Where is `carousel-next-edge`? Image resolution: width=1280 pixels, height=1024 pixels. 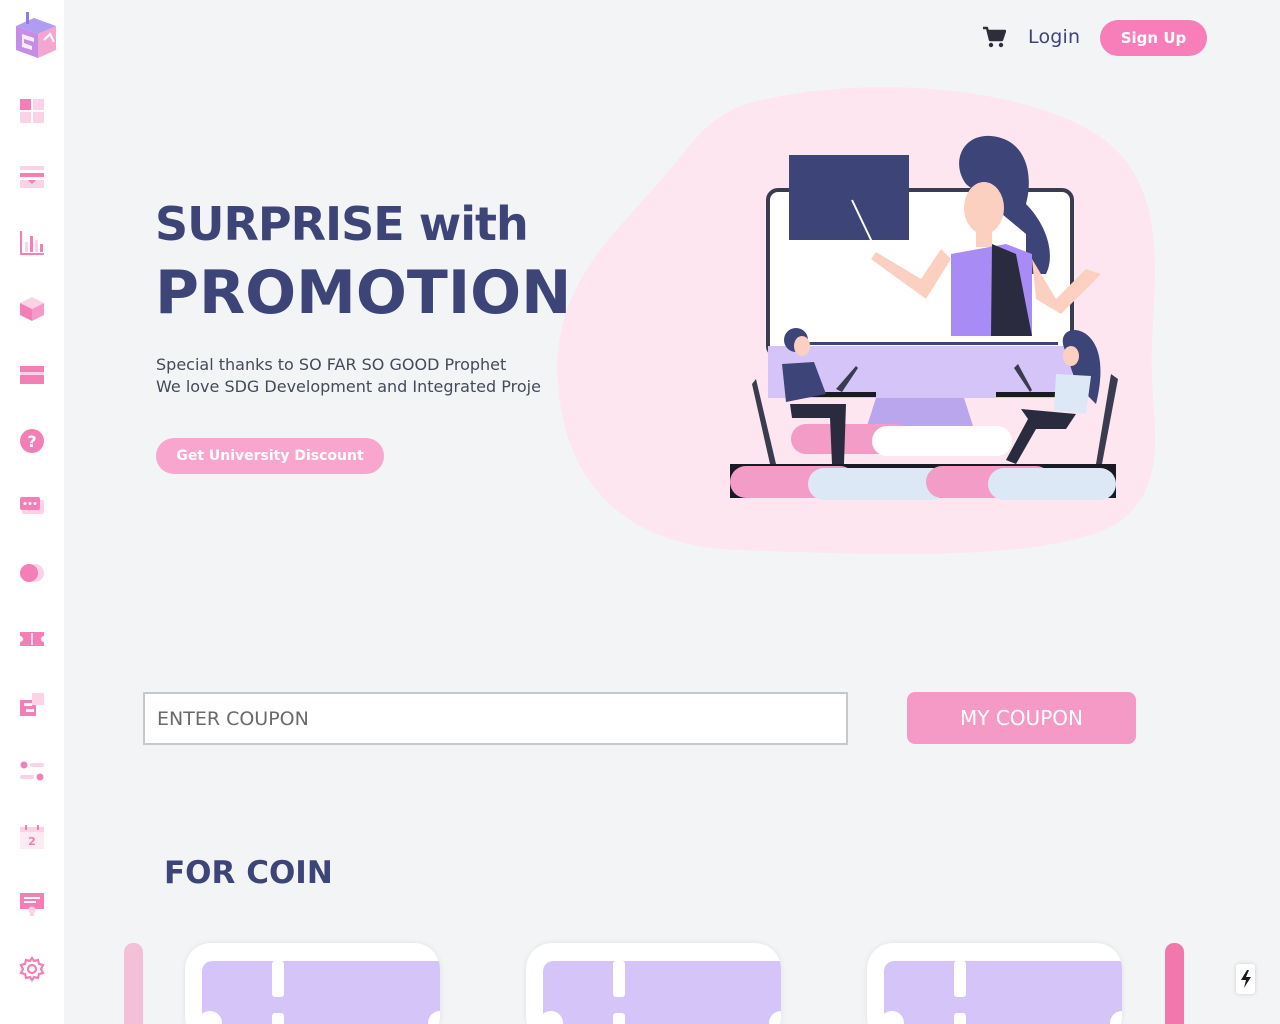
carousel-next-edge is located at coordinates (1174, 983).